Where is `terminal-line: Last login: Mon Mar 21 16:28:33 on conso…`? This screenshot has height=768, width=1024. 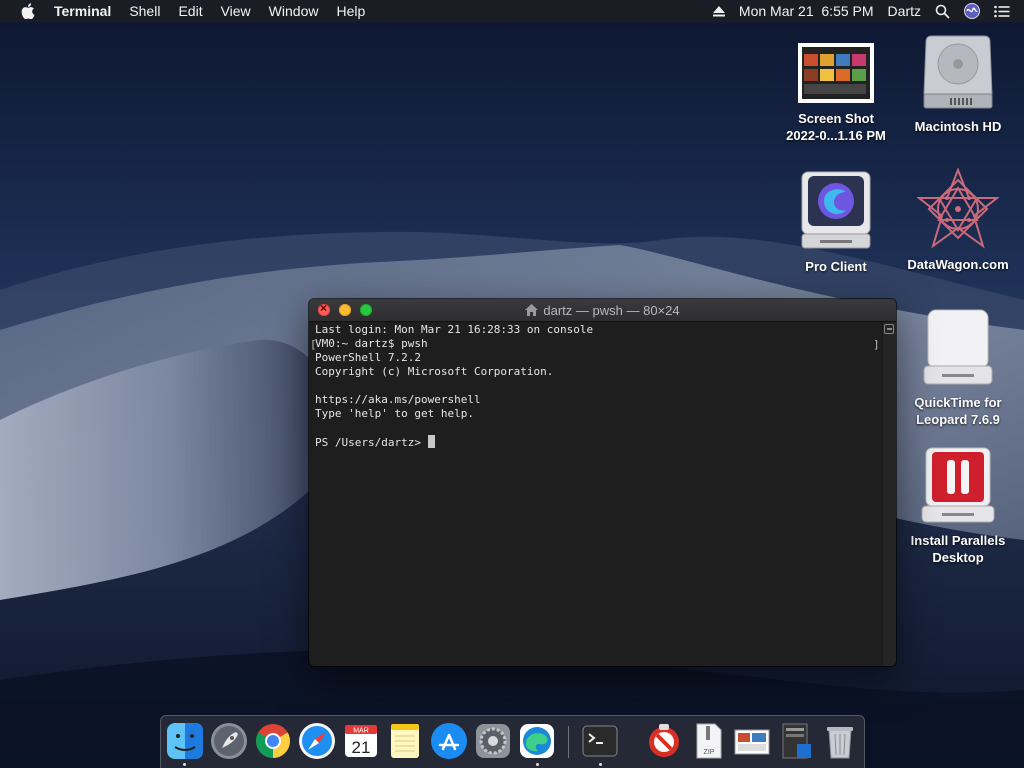 terminal-line: Last login: Mon Mar 21 16:28:33 on conso… is located at coordinates (454, 329).